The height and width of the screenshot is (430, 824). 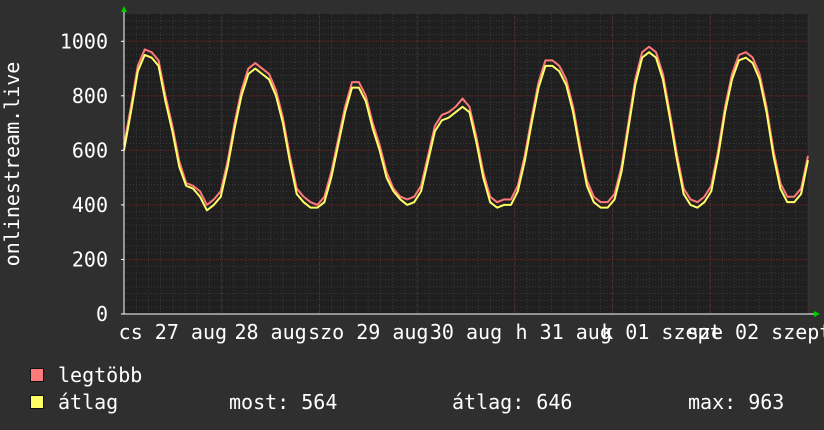 I want to click on x-tick-label: szo 29 aug, so click(x=368, y=332).